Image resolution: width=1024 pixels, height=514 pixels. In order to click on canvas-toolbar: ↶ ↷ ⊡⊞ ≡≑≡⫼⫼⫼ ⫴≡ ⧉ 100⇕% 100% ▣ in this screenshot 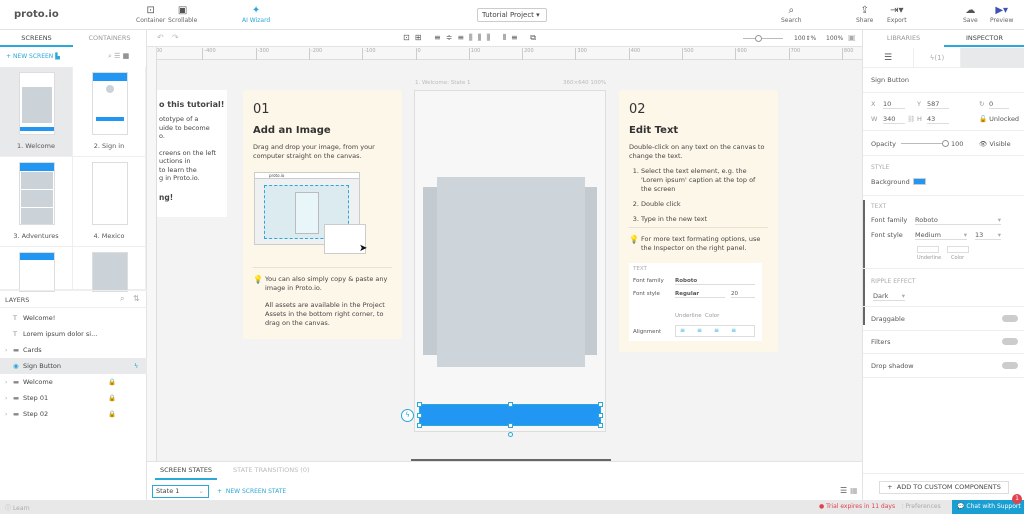, I will do `click(504, 38)`.